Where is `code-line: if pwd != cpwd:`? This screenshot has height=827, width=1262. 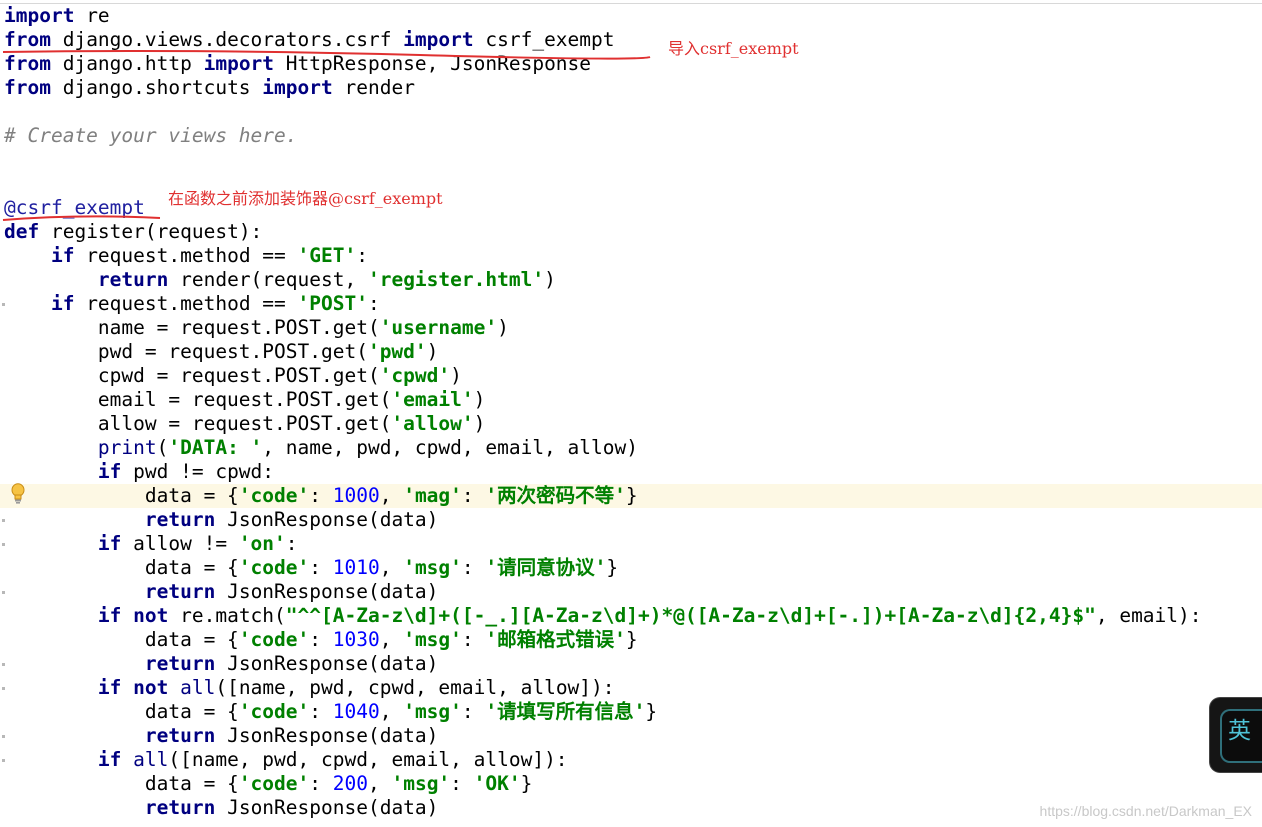 code-line: if pwd != cpwd: is located at coordinates (139, 472).